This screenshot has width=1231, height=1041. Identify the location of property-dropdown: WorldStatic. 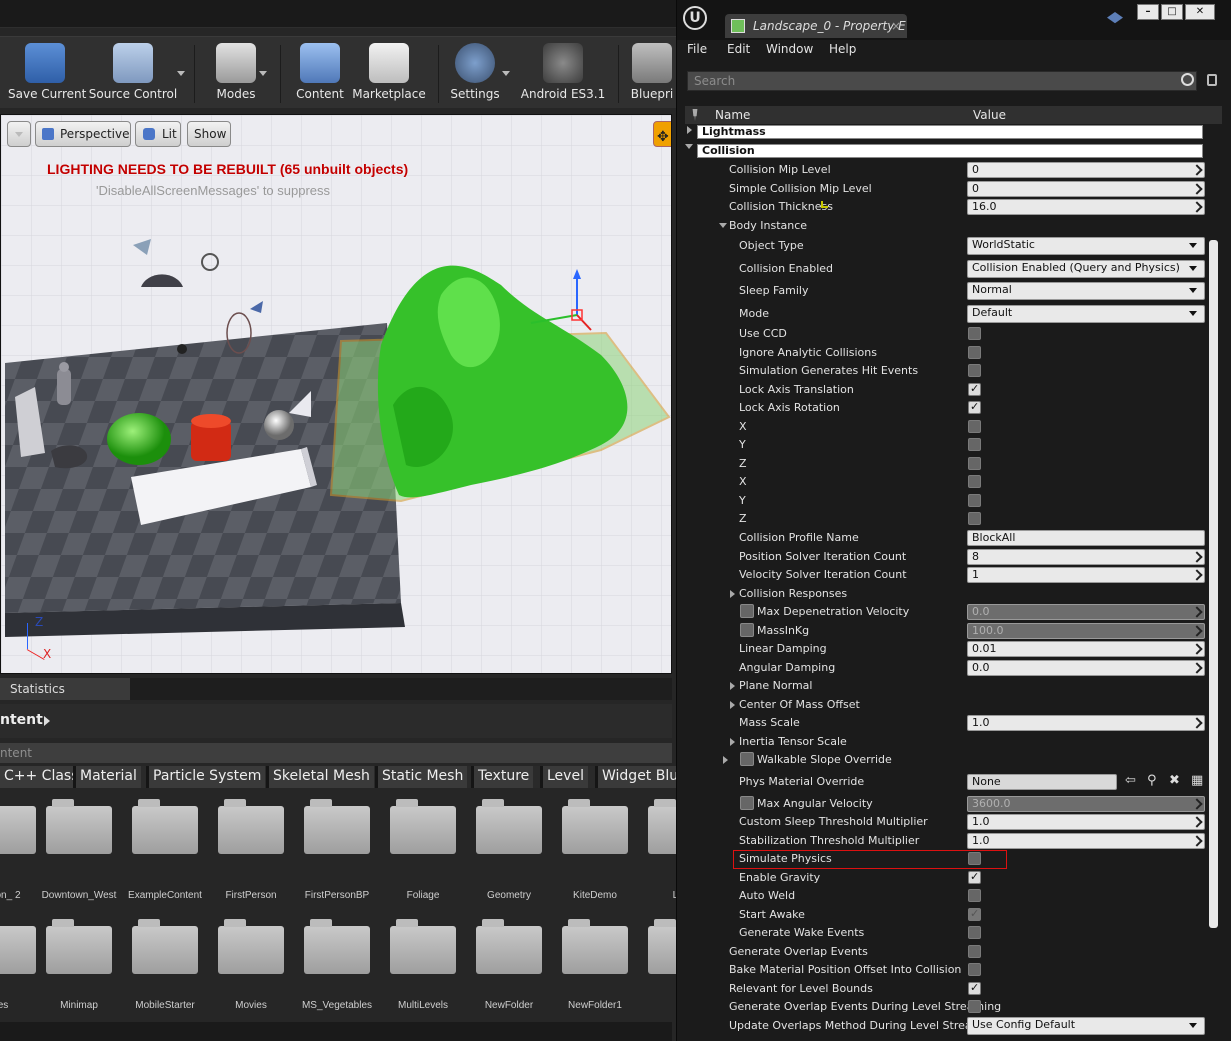
(1086, 246).